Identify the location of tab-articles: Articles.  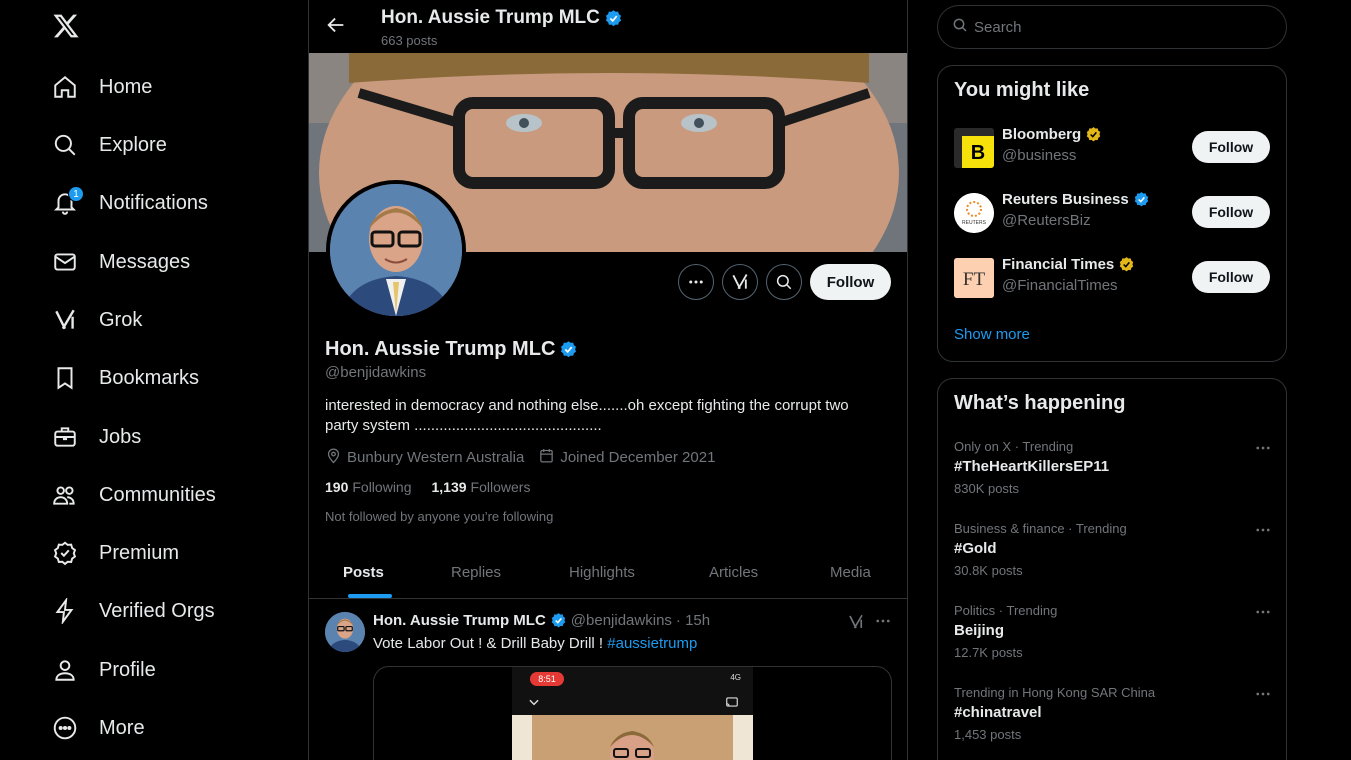
(733, 572).